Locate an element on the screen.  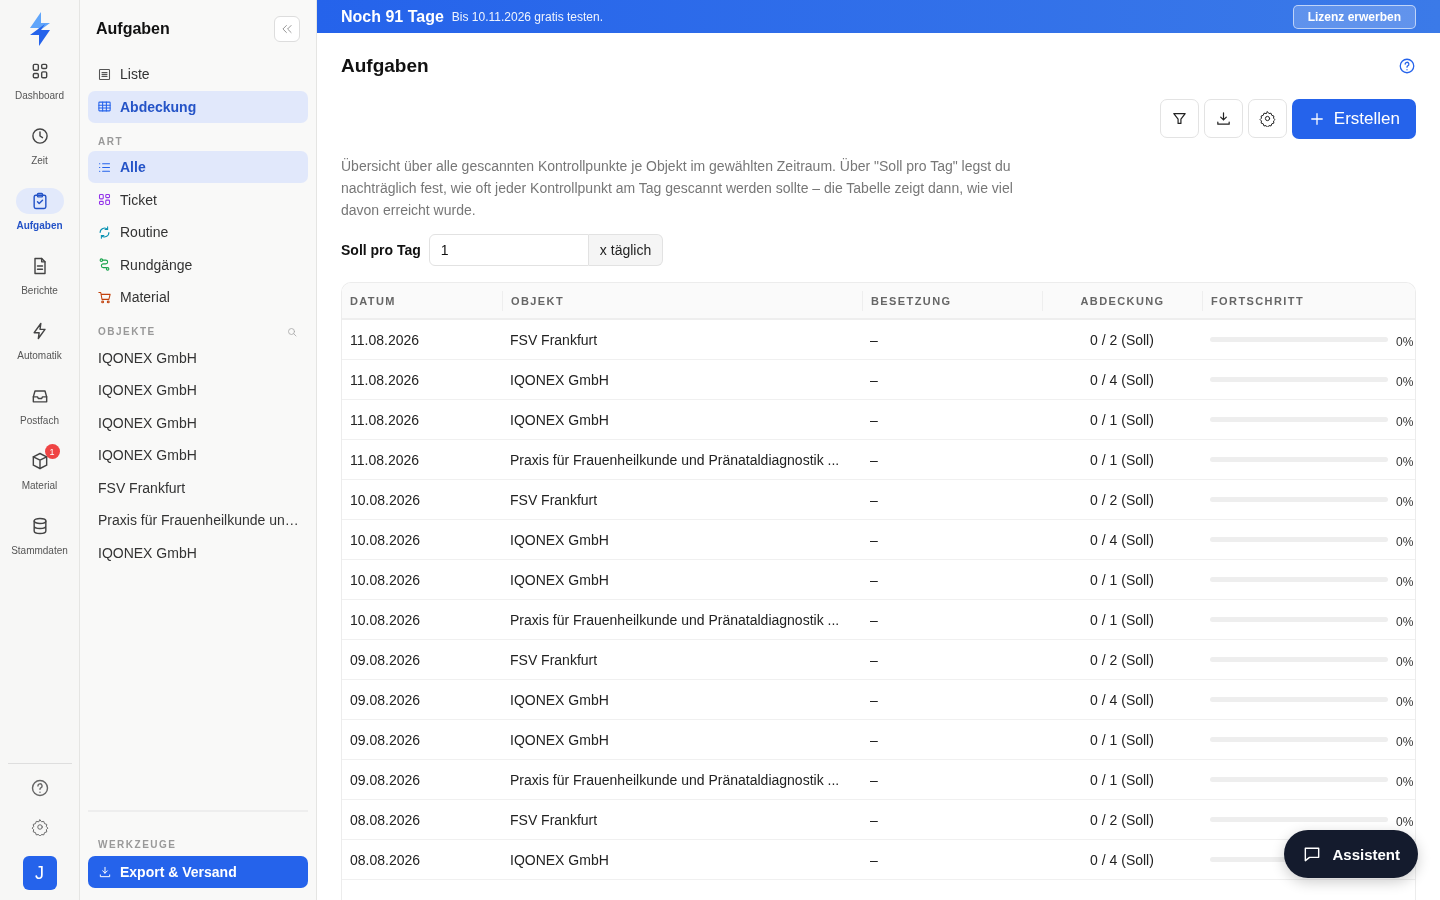
column-header: BESETZUNG is located at coordinates (952, 300).